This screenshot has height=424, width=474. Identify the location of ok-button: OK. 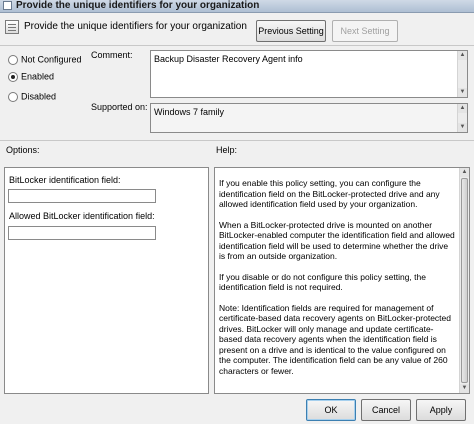
(331, 410).